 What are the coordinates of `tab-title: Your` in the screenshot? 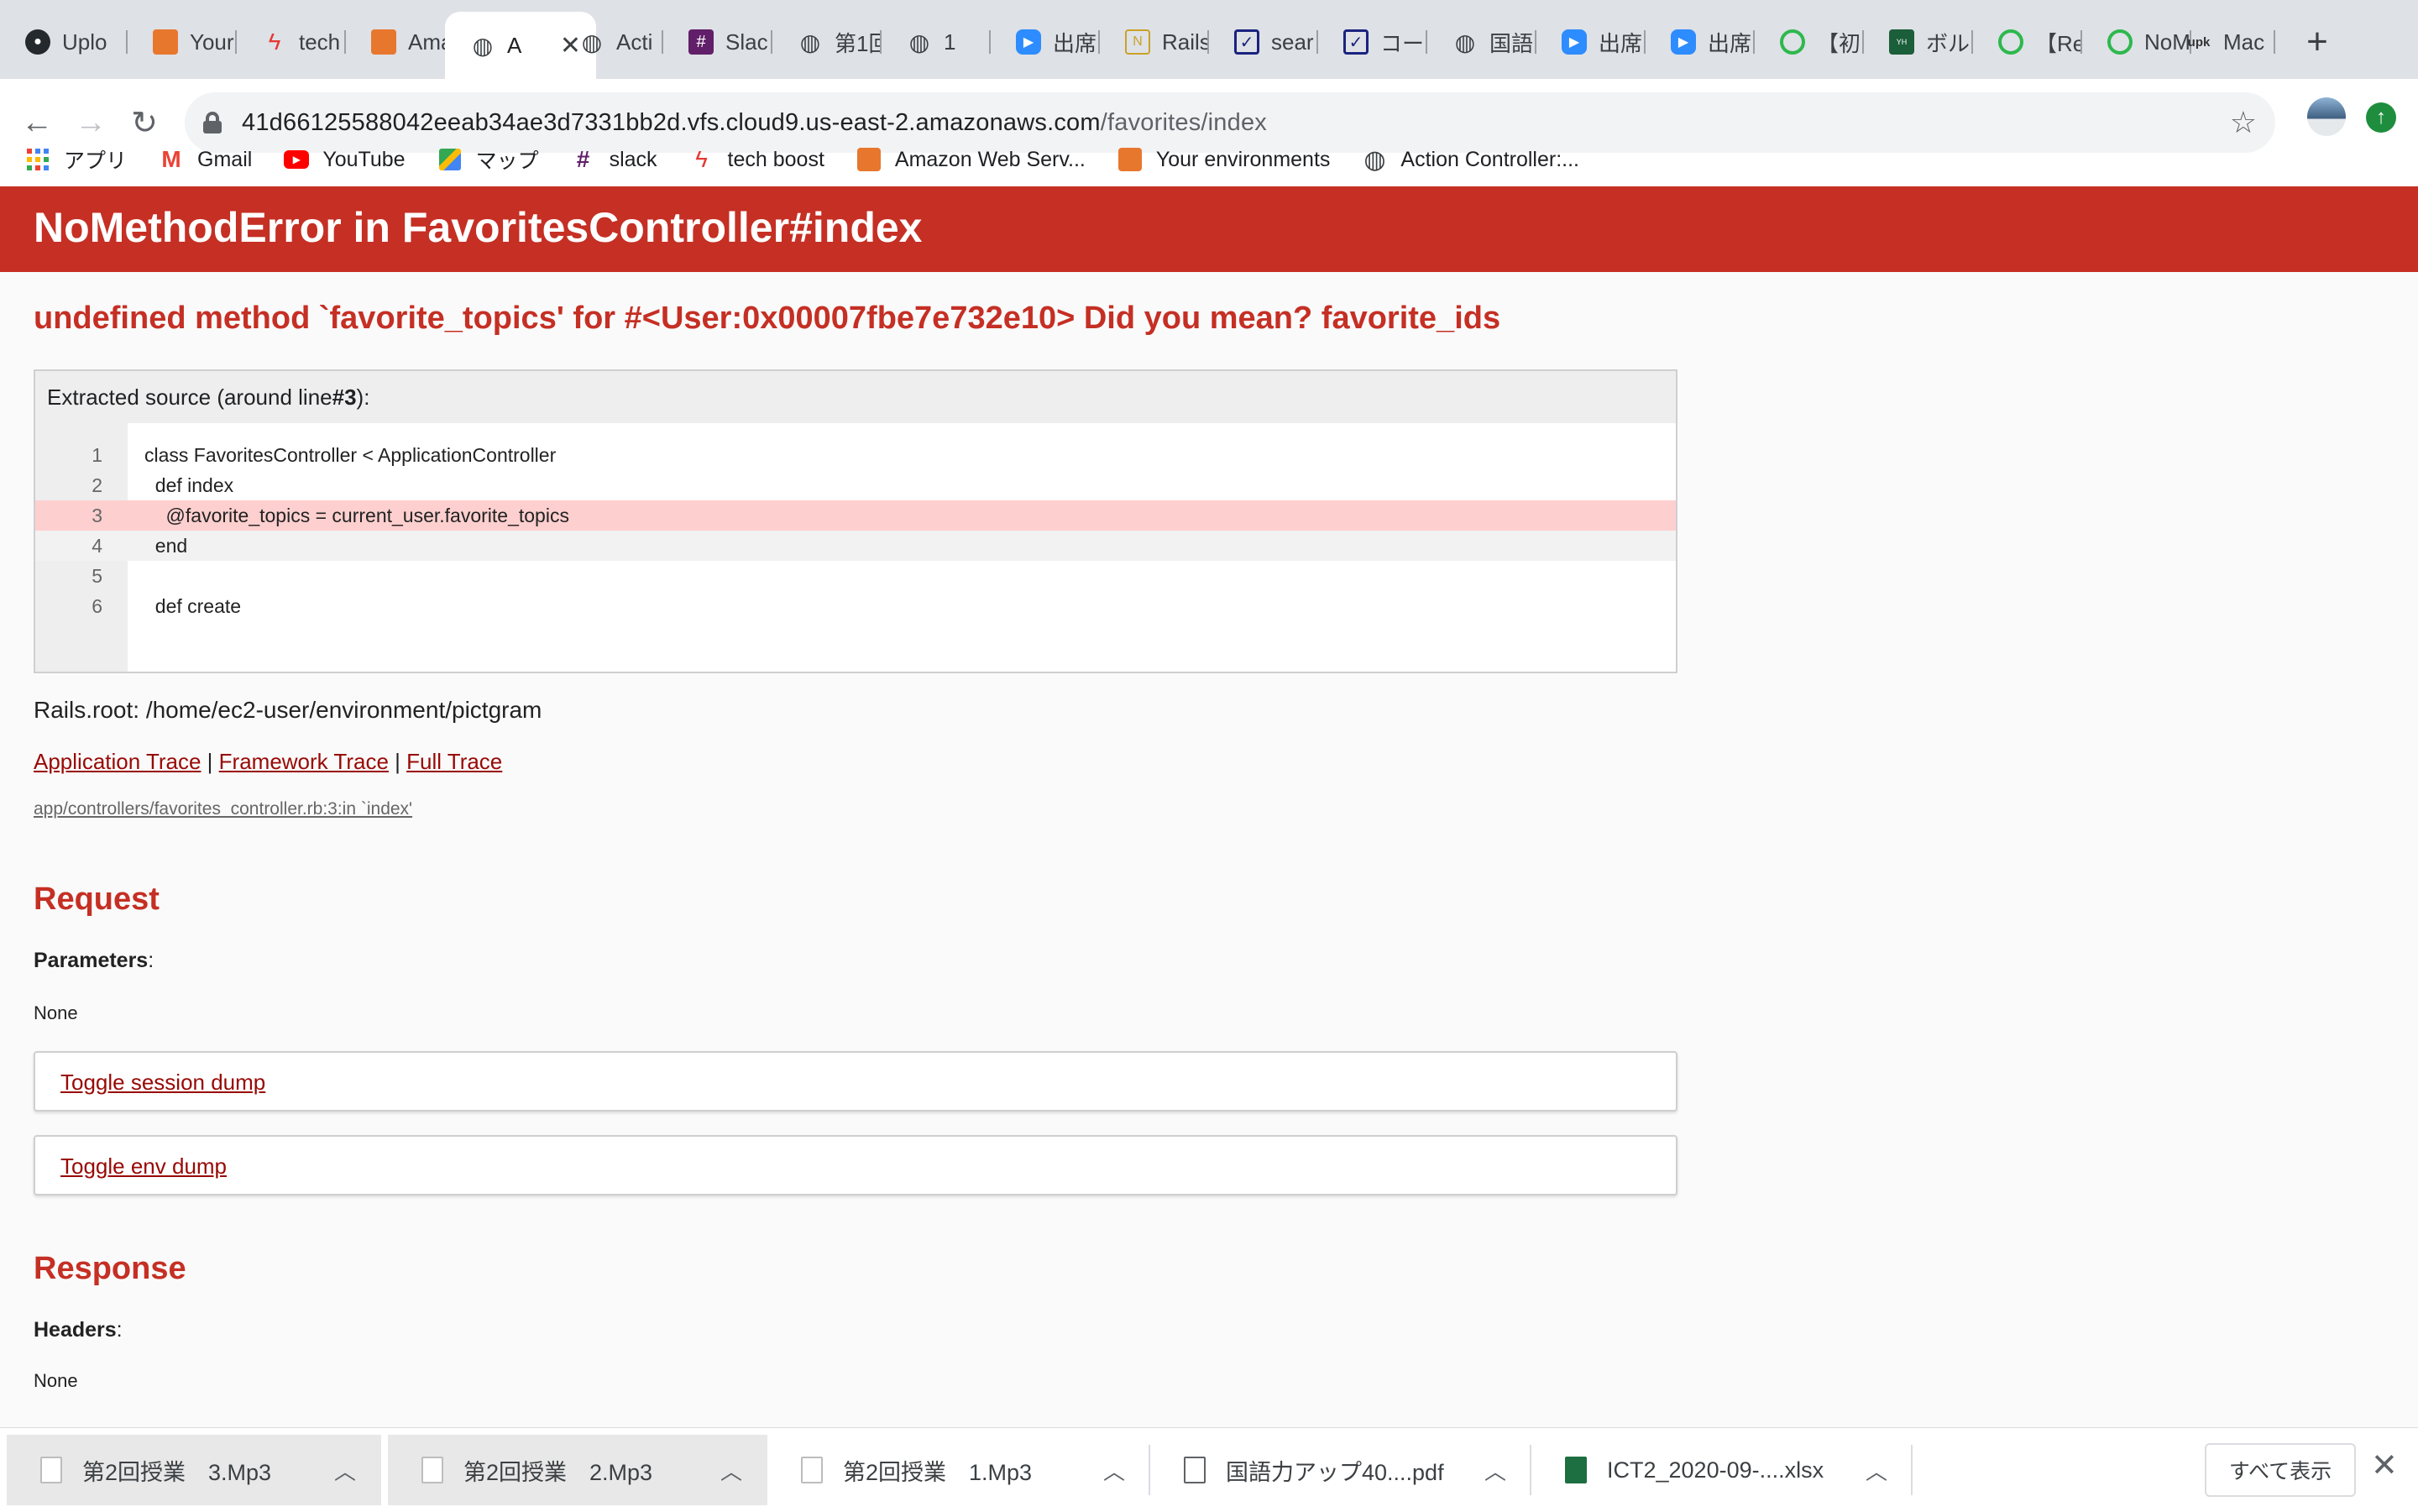 It's located at (212, 42).